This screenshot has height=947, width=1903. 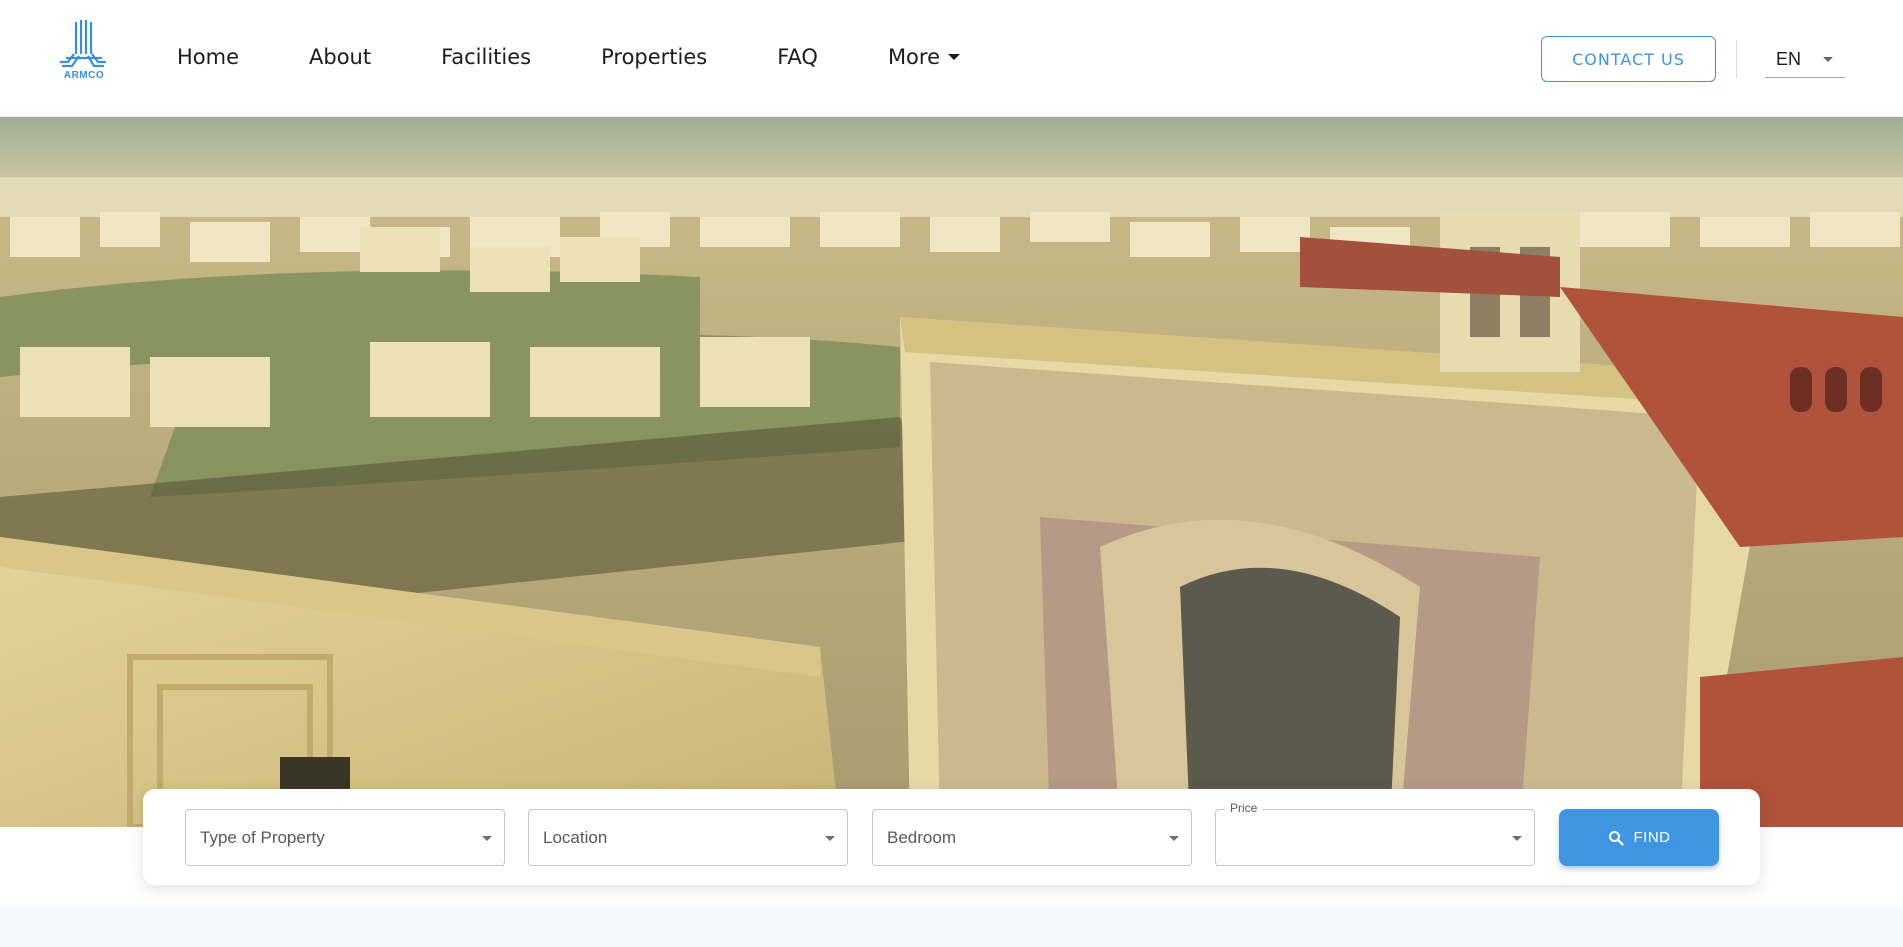 What do you see at coordinates (1805, 60) in the screenshot?
I see `language-select: EN` at bounding box center [1805, 60].